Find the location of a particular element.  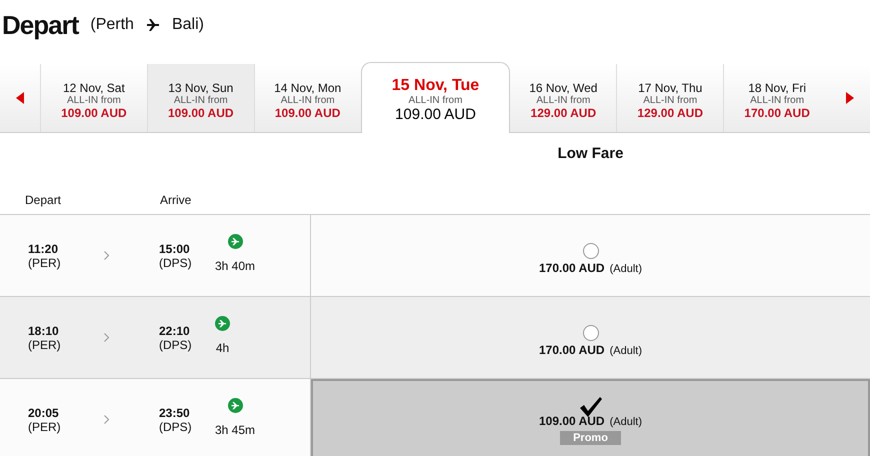

date-tab: 18 Nov, Fri ALL-IN from 170.00 AUD is located at coordinates (776, 98).